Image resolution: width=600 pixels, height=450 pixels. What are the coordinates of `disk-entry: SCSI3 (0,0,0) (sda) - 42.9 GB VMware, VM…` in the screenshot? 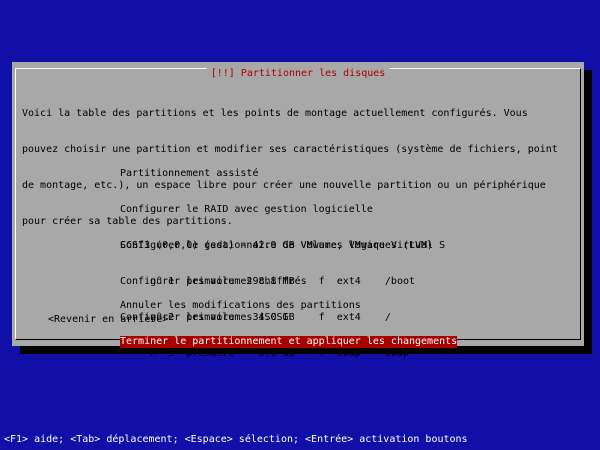 It's located at (282, 246).